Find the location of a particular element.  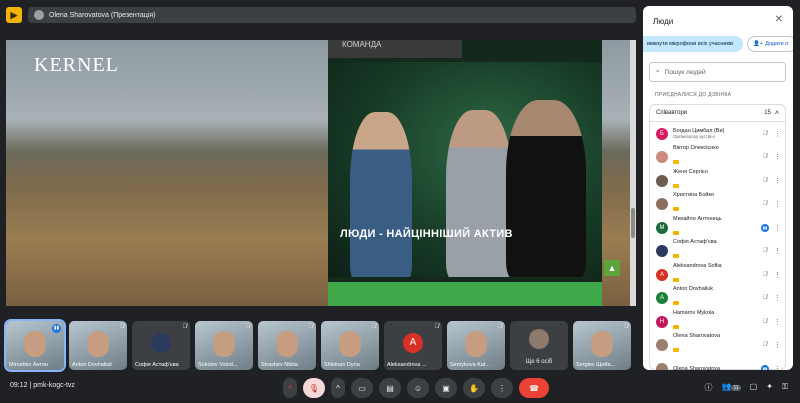

list-item: Olena Sharovatova 🎙̸ ⋮ is located at coordinates (717, 345).